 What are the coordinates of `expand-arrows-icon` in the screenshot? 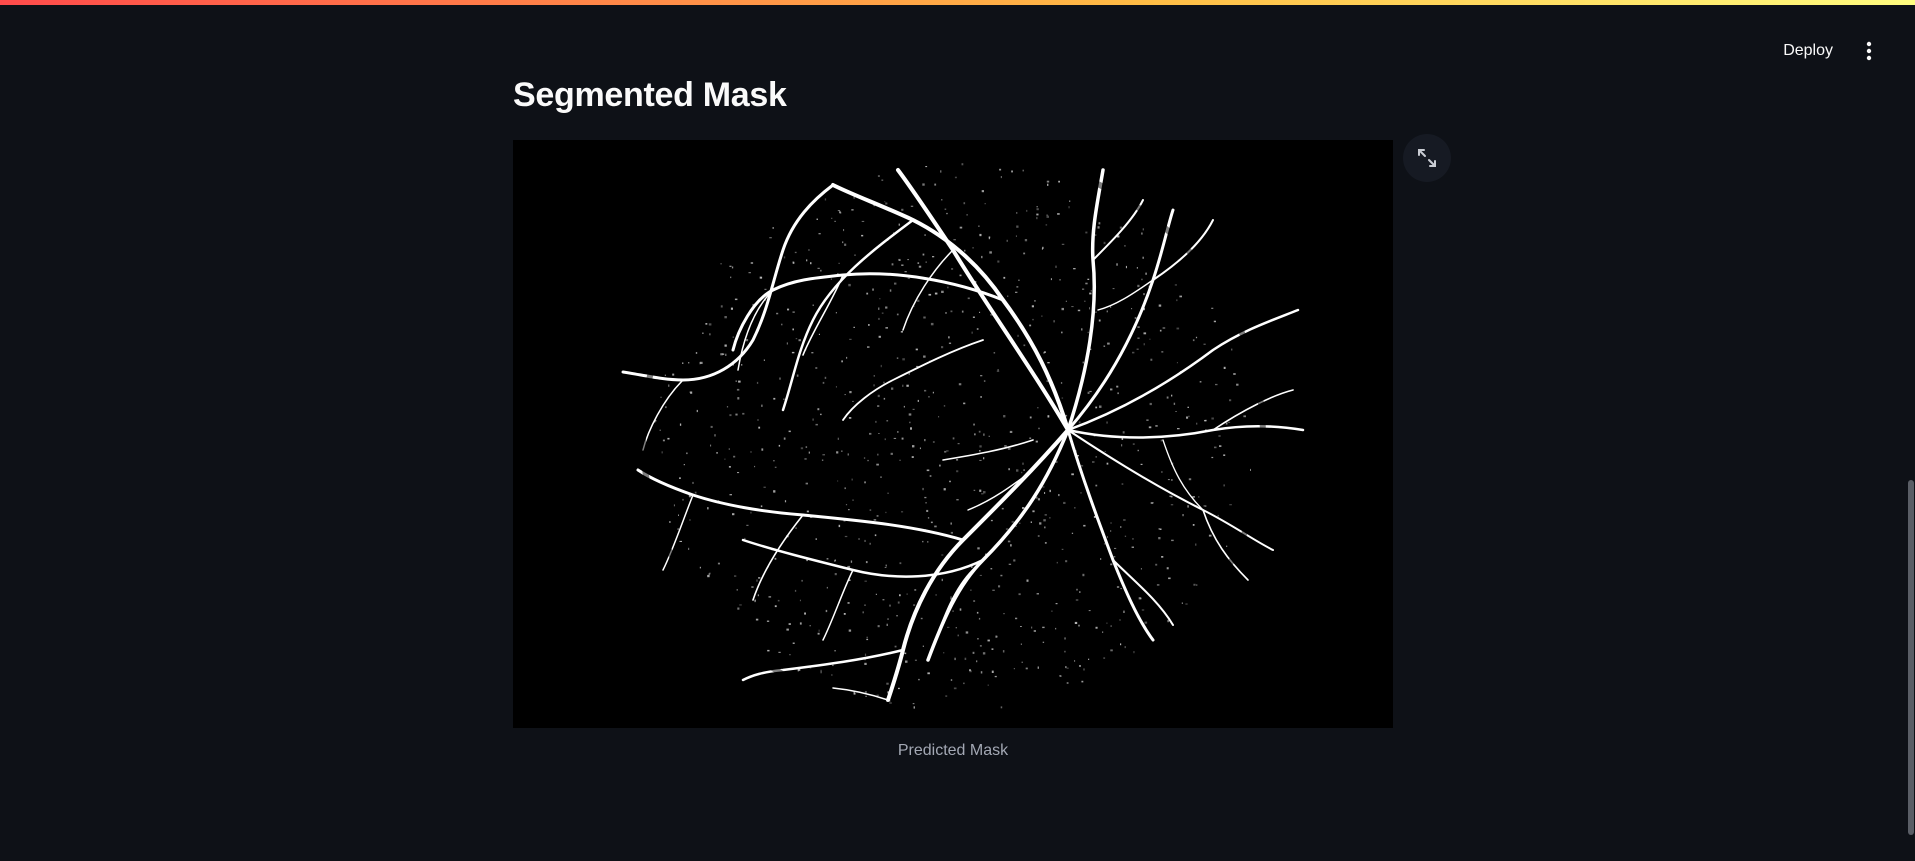 It's located at (1427, 158).